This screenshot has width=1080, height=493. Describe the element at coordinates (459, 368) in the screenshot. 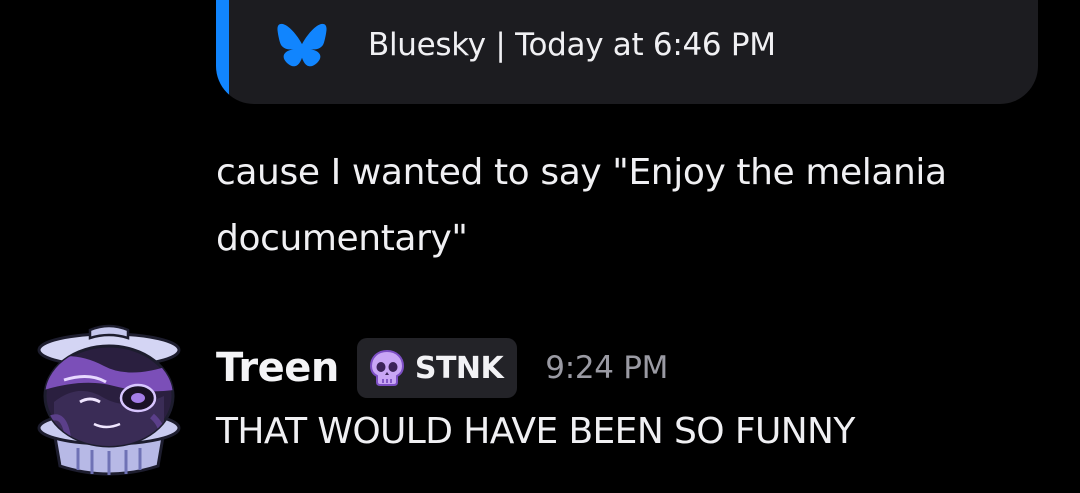

I see `server-tag-label: STNK` at that location.